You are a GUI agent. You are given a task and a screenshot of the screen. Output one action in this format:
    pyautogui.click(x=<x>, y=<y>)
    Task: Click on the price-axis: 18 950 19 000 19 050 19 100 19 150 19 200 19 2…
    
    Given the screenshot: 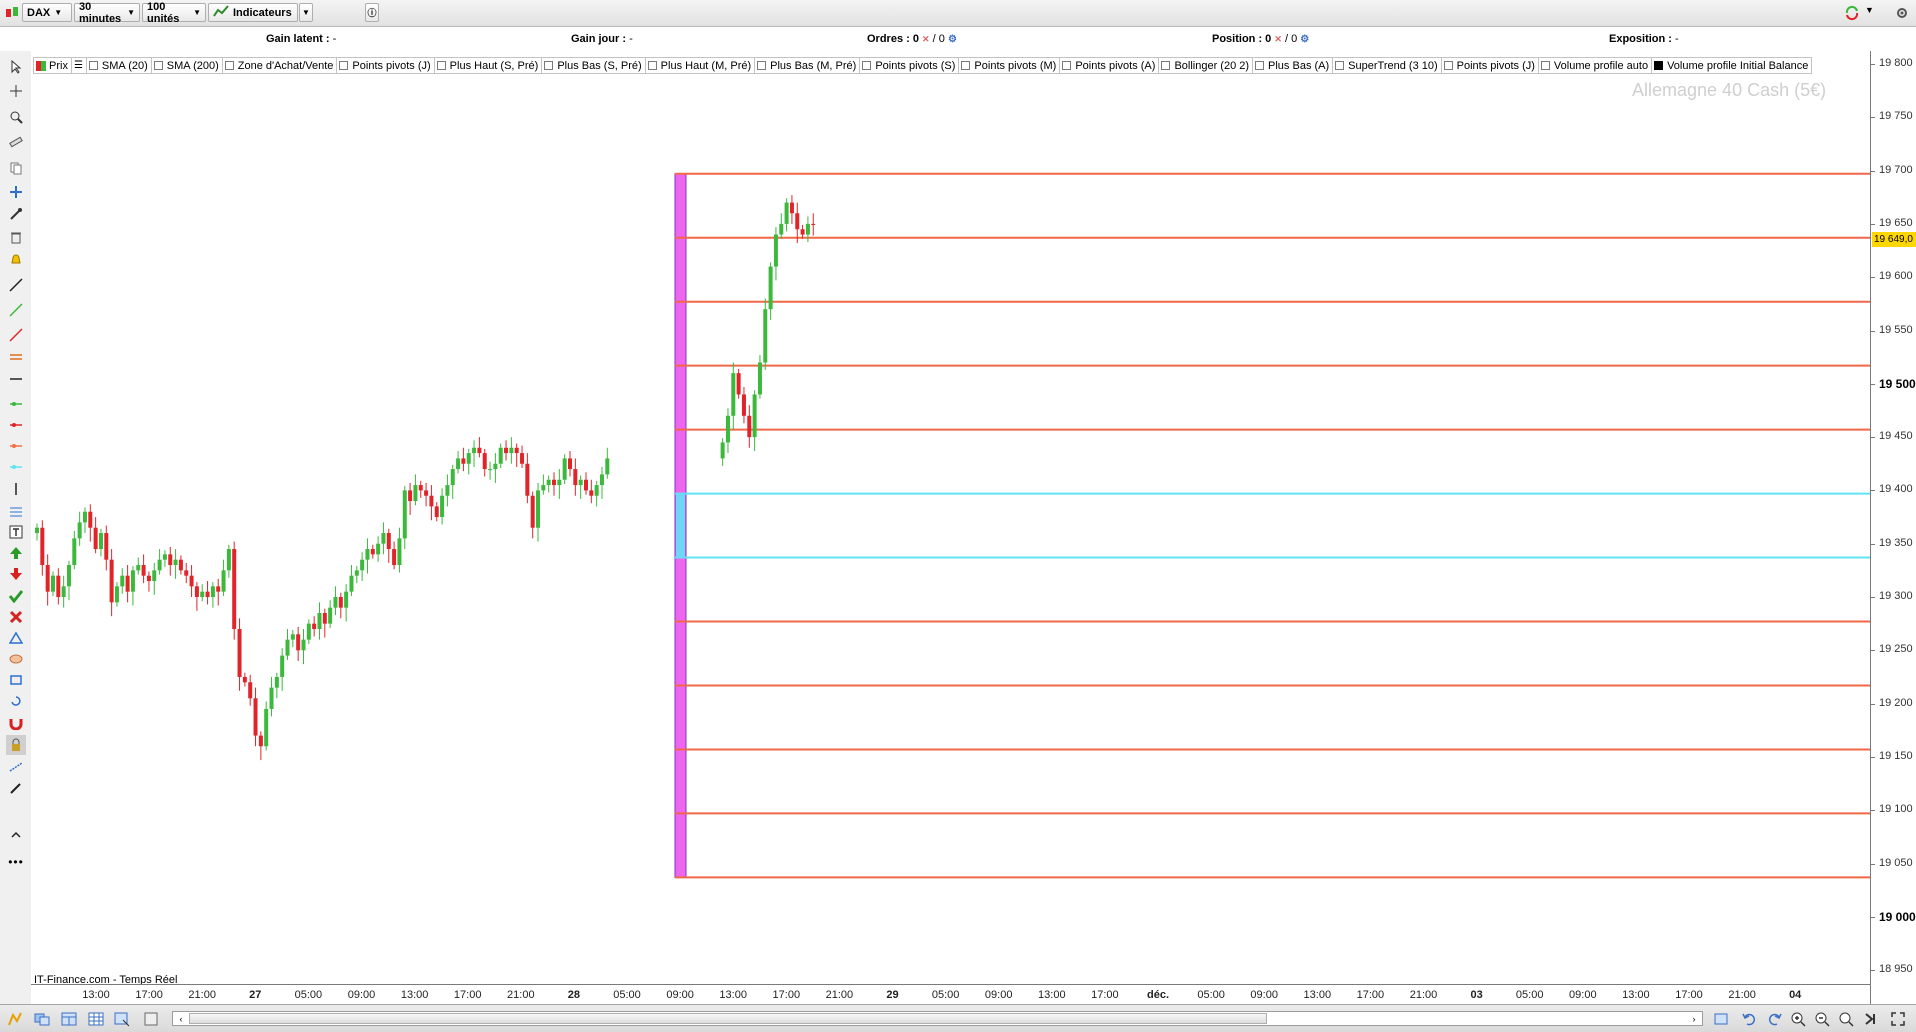 What is the action you would take?
    pyautogui.click(x=1893, y=527)
    